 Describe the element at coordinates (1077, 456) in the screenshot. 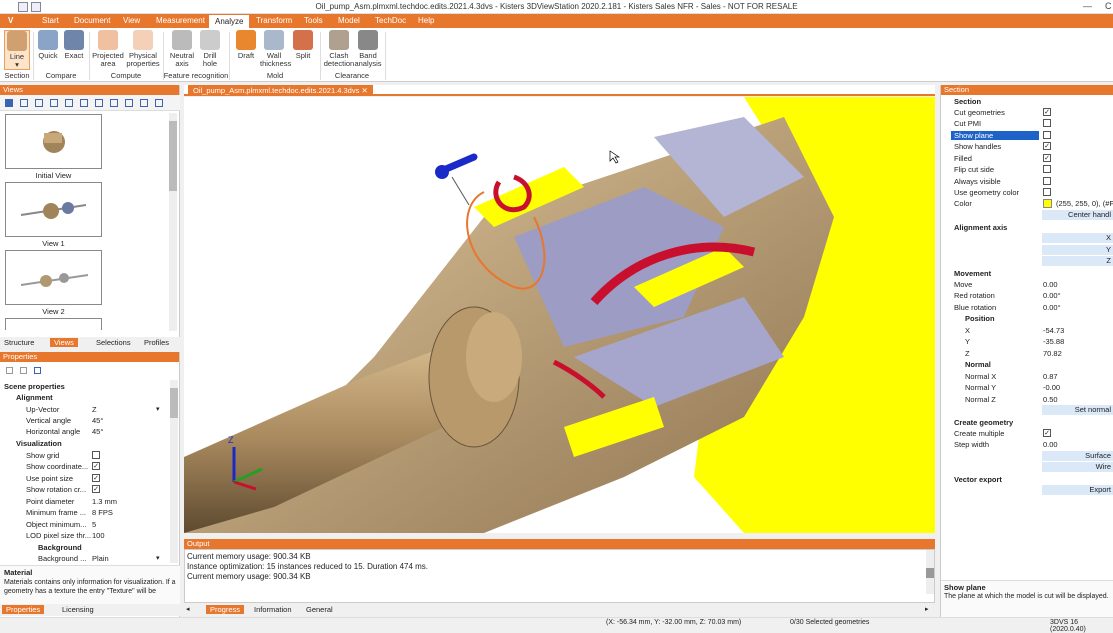

I see `surface-button: Surface` at that location.